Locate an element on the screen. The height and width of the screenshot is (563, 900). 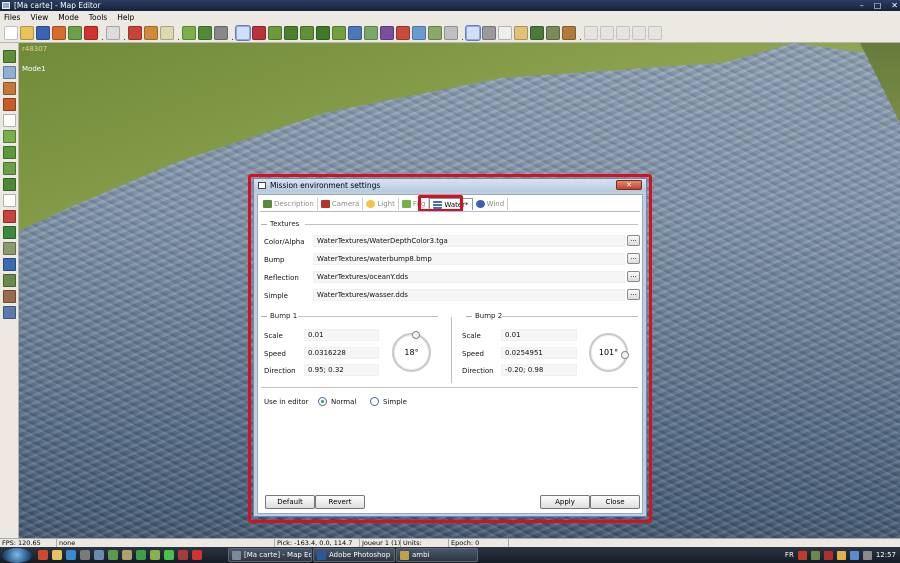
checker-icon is located at coordinates (221, 32).